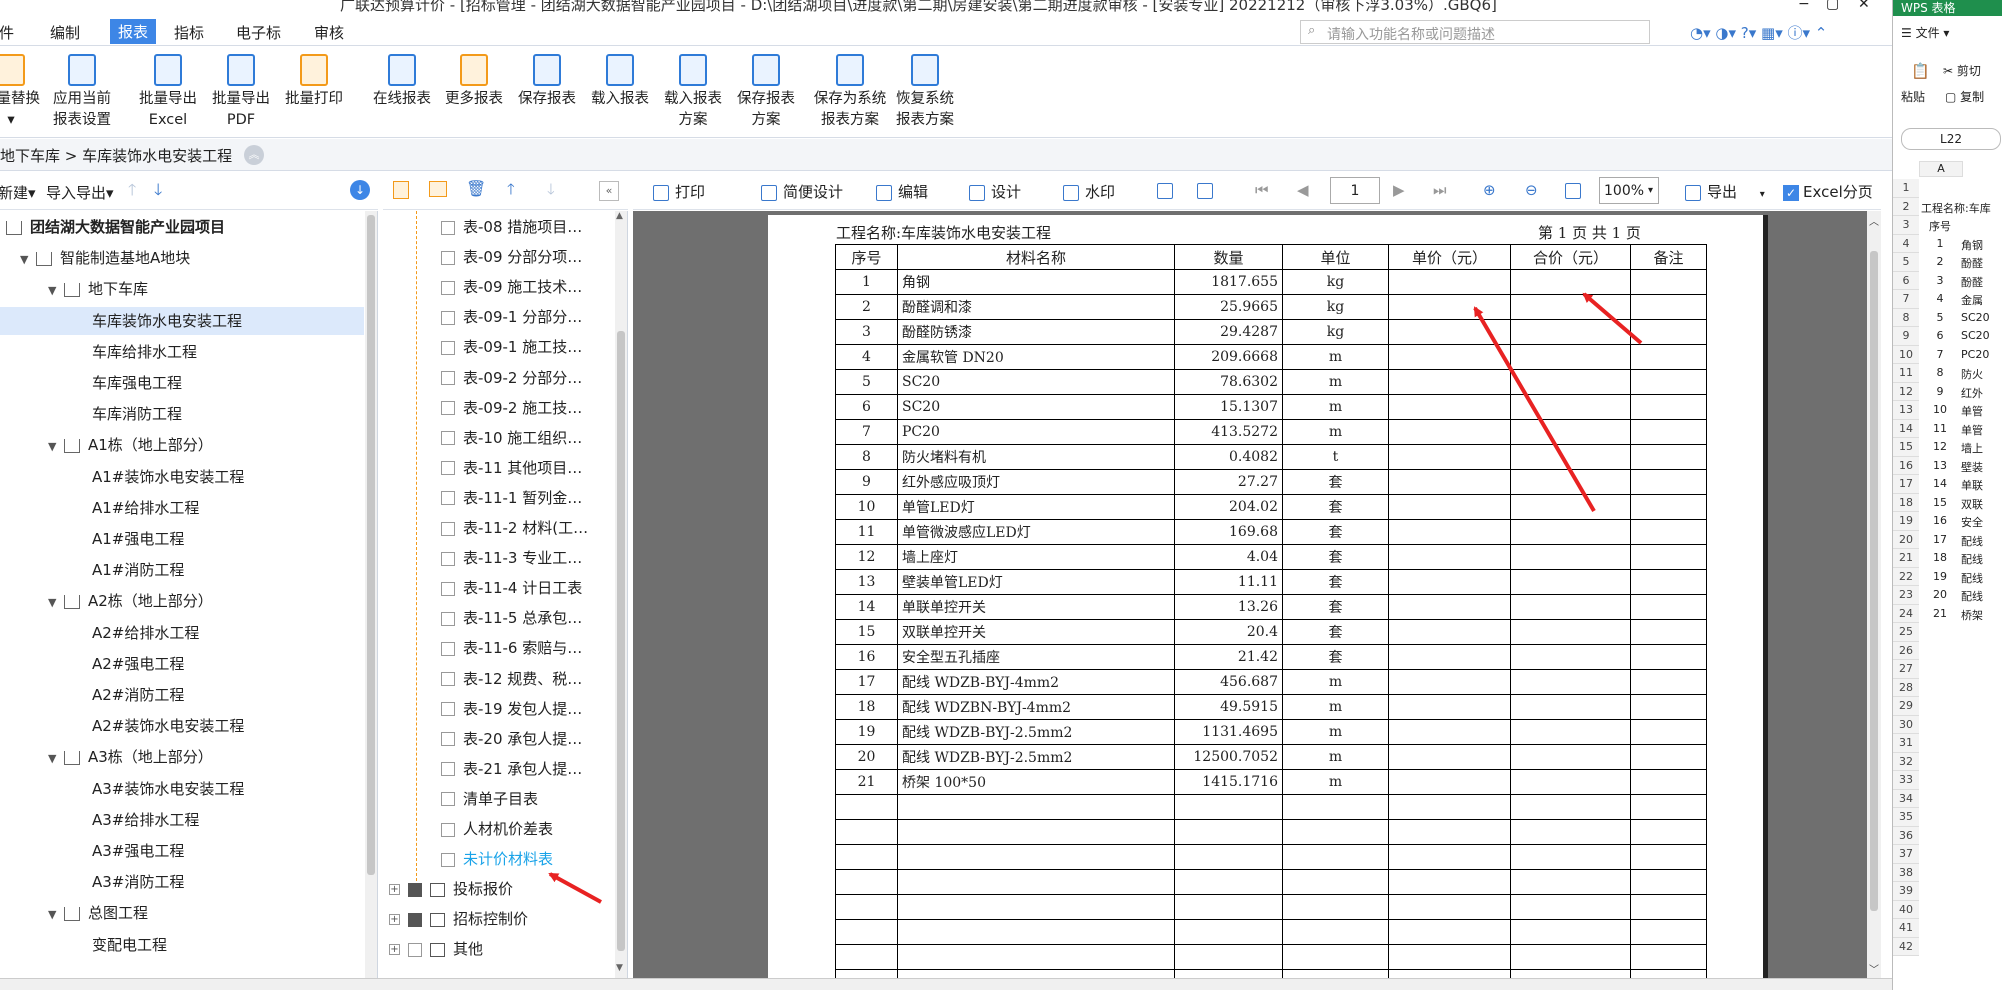 This screenshot has height=990, width=2002. I want to click on wps-cell-b: 安全, so click(1981, 522).